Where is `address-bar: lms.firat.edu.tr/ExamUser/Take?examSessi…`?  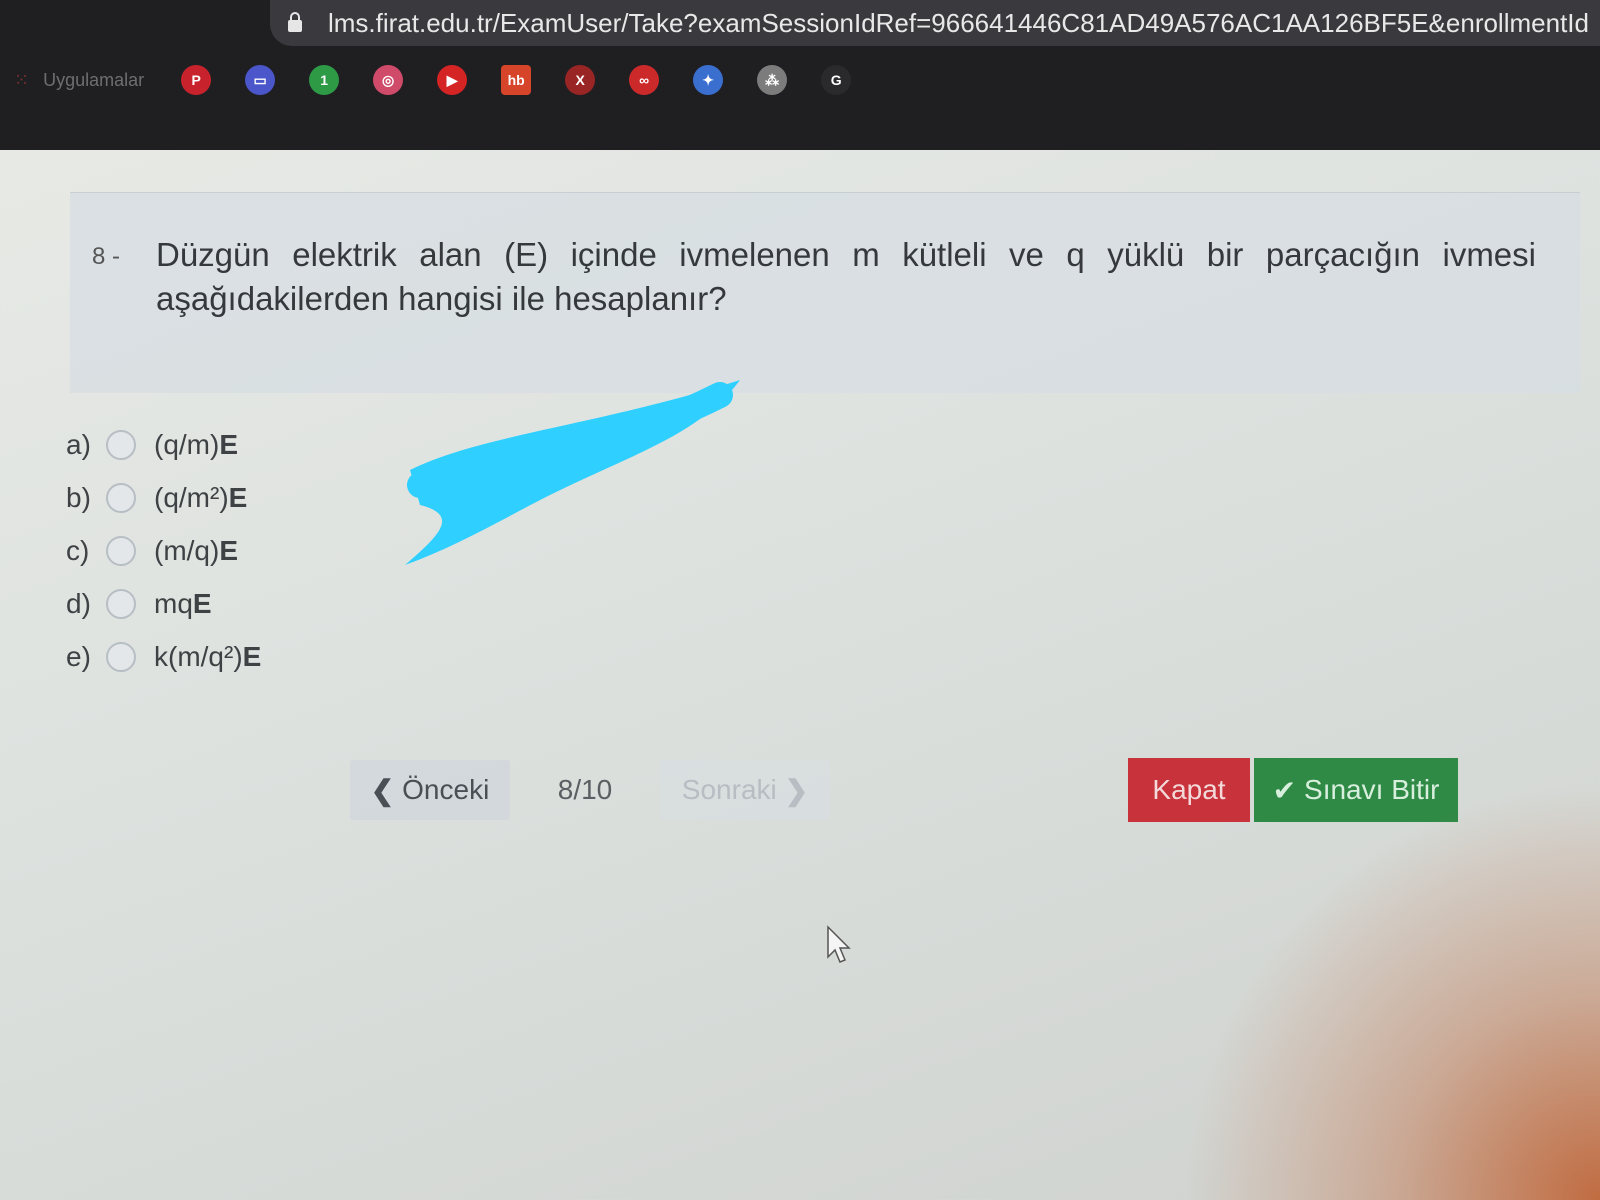
address-bar: lms.firat.edu.tr/ExamUser/Take?examSessi… is located at coordinates (935, 23).